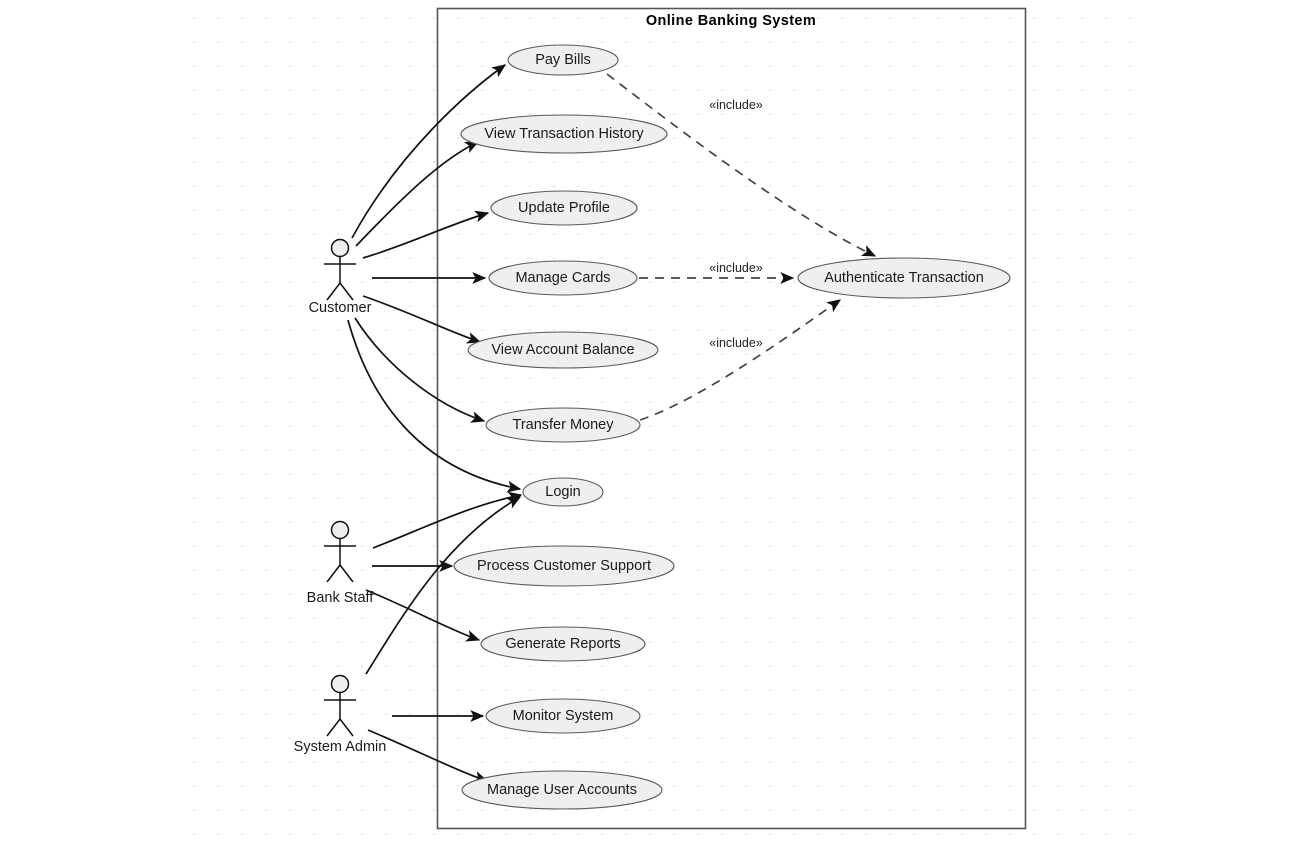 The image size is (1306, 850). What do you see at coordinates (340, 530) in the screenshot?
I see `actor-head-bank_staff` at bounding box center [340, 530].